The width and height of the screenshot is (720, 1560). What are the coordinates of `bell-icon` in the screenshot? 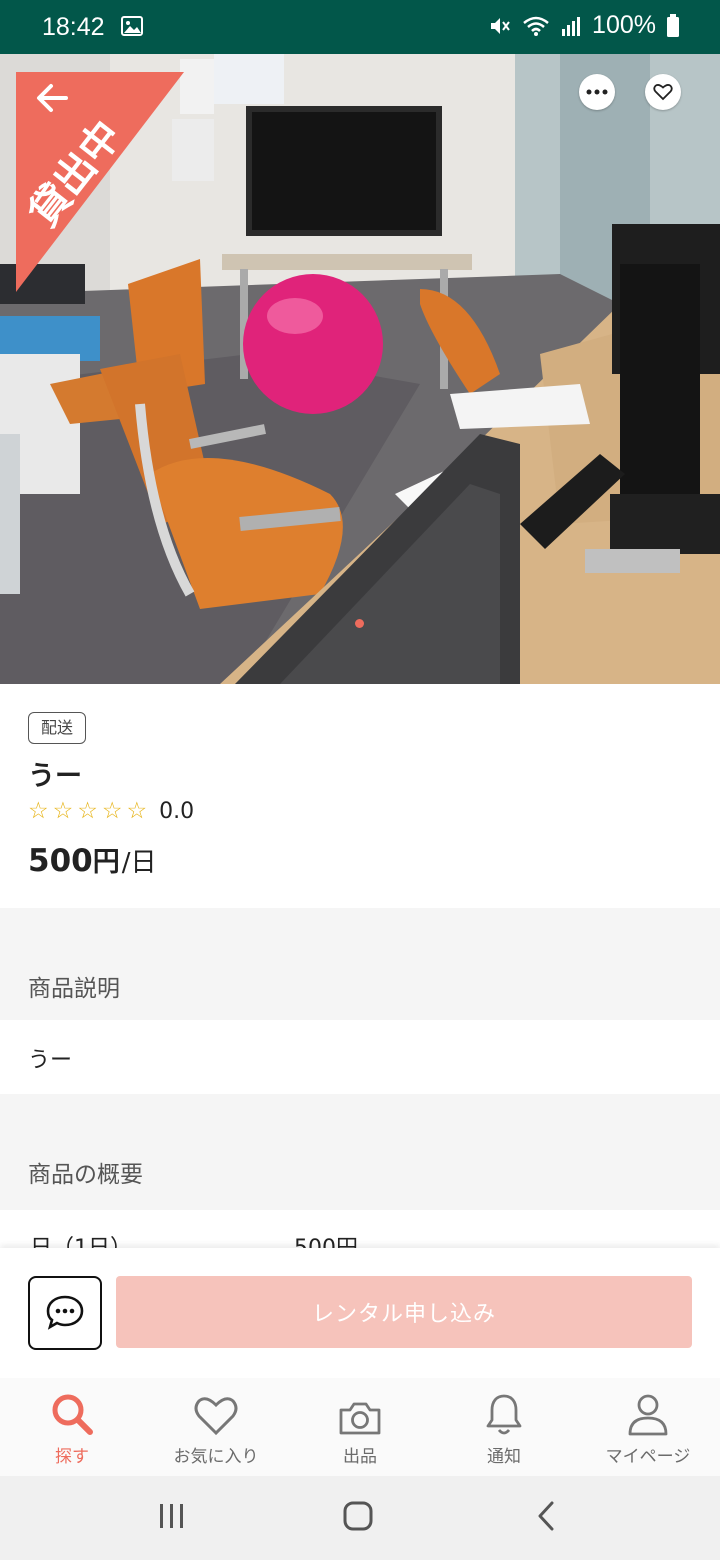 It's located at (504, 1414).